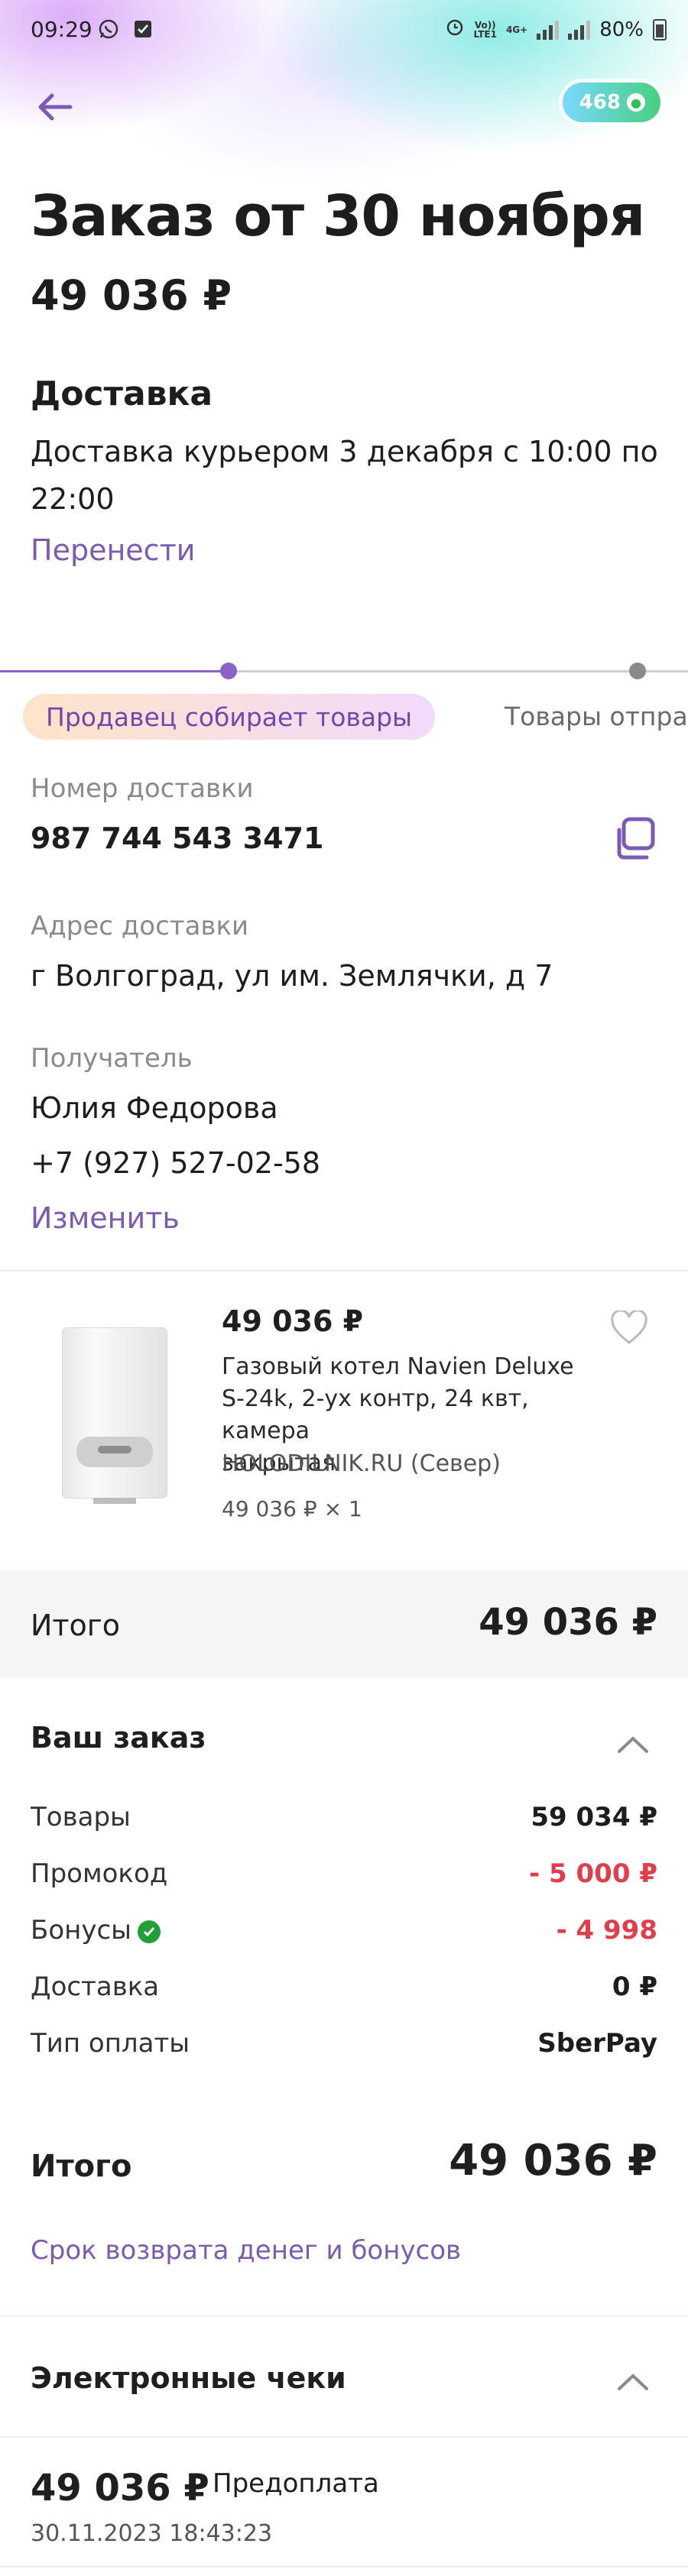  What do you see at coordinates (338, 216) in the screenshot?
I see `page-title: Заказ от 30 ноября` at bounding box center [338, 216].